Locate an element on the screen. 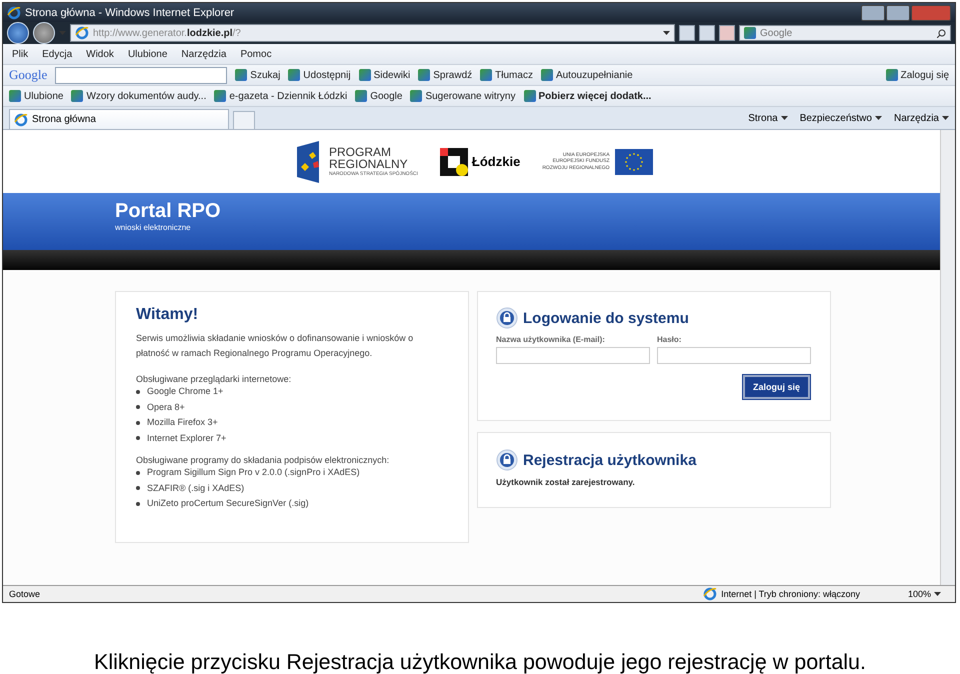 This screenshot has width=960, height=674. logo-text: PROGRAM is located at coordinates (360, 152).